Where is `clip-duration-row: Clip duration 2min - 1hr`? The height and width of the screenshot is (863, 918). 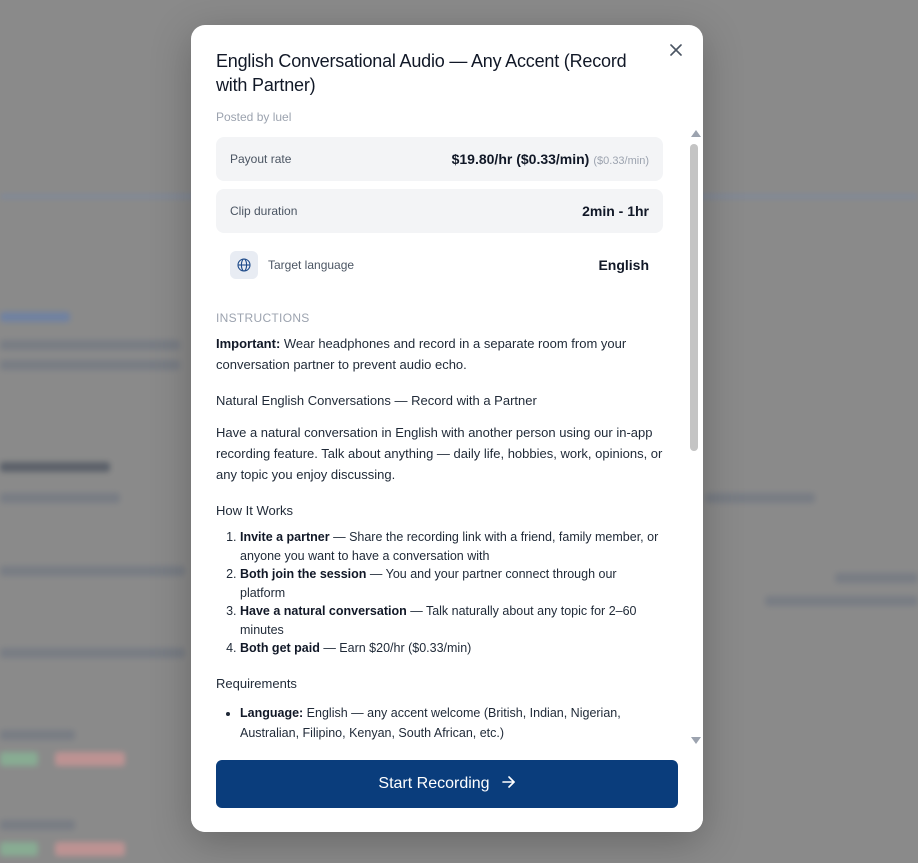 clip-duration-row: Clip duration 2min - 1hr is located at coordinates (439, 211).